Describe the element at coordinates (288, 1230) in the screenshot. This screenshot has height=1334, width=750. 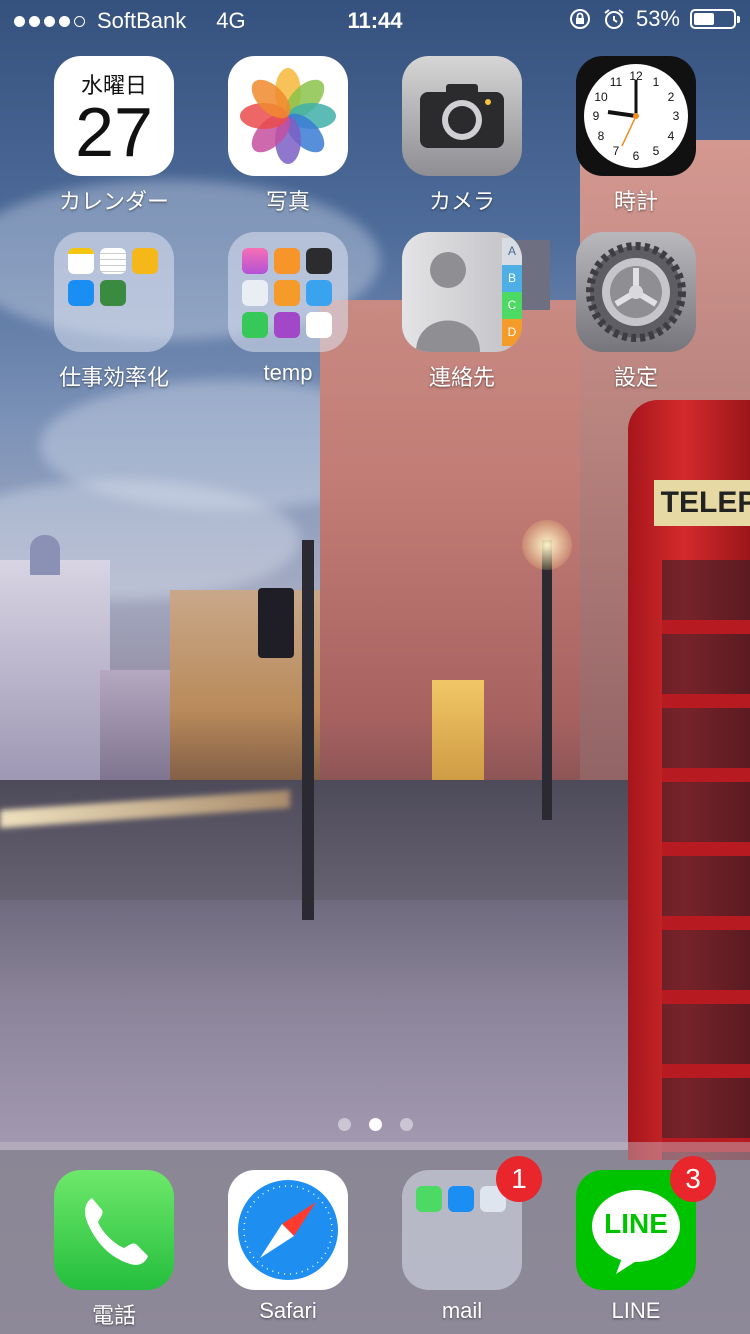
I see `safari-icon` at that location.